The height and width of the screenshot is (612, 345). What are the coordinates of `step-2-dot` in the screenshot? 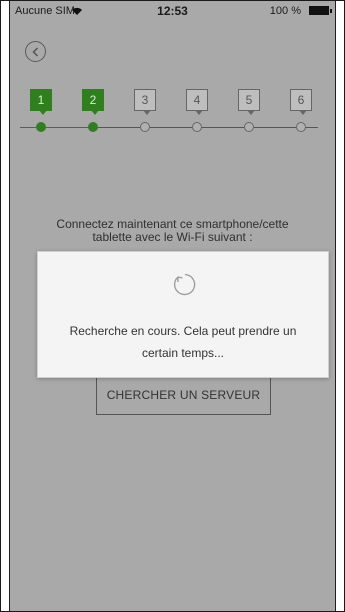 It's located at (93, 127).